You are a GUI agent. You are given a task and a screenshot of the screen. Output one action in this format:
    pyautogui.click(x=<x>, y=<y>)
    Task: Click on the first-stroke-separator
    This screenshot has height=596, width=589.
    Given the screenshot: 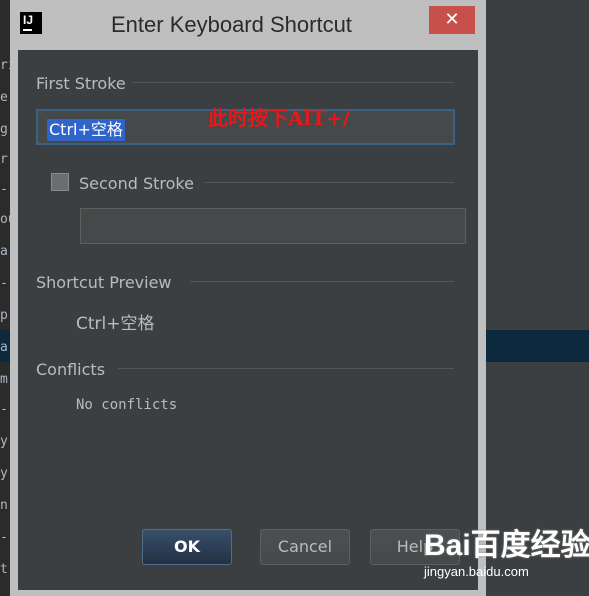 What is the action you would take?
    pyautogui.click(x=293, y=82)
    